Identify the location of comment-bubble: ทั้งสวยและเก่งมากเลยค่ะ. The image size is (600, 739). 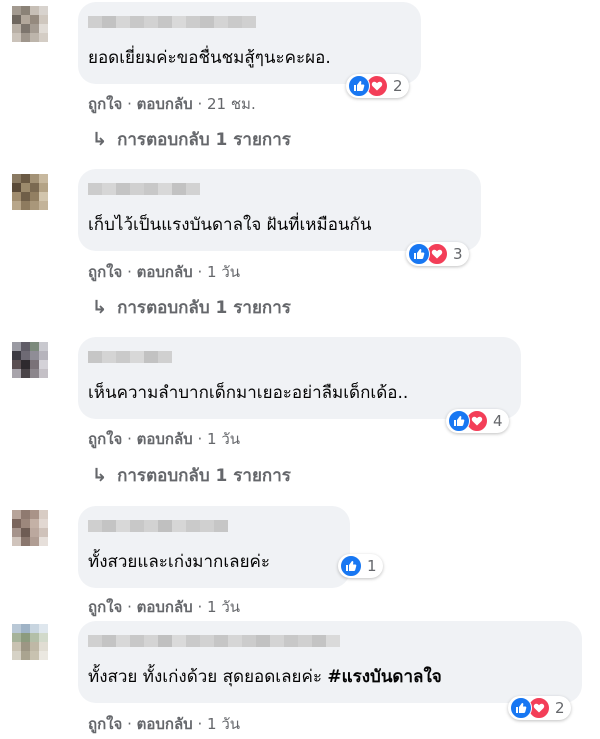
(214, 547).